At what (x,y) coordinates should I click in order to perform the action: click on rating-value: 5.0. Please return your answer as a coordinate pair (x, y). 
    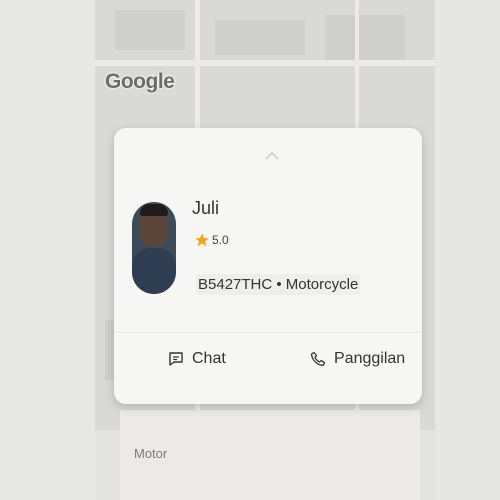
    Looking at the image, I should click on (220, 240).